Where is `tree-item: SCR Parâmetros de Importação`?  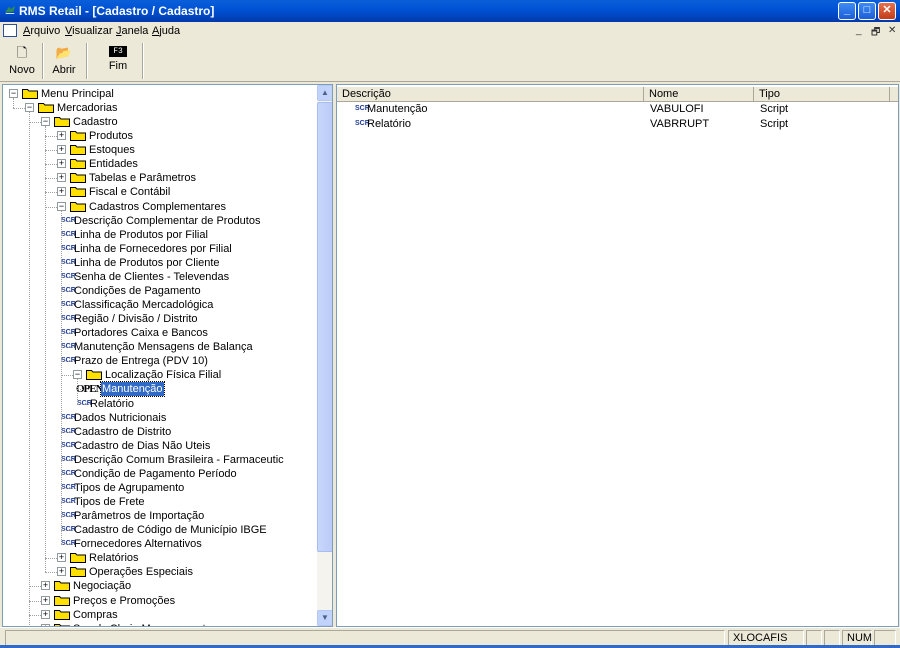
tree-item: SCR Parâmetros de Importação is located at coordinates (159, 516).